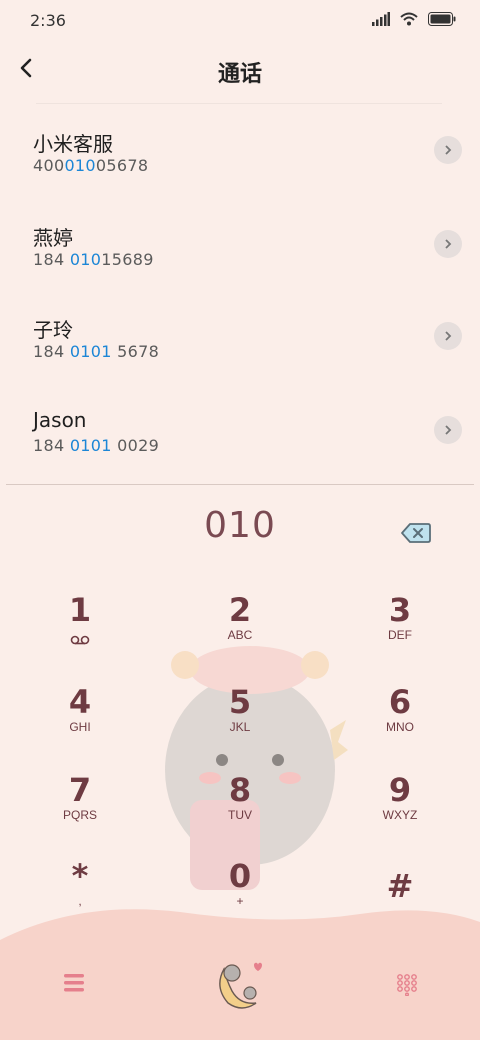 The image size is (480, 1040). Describe the element at coordinates (240, 630) in the screenshot. I see `key-2: 2 ABC` at that location.